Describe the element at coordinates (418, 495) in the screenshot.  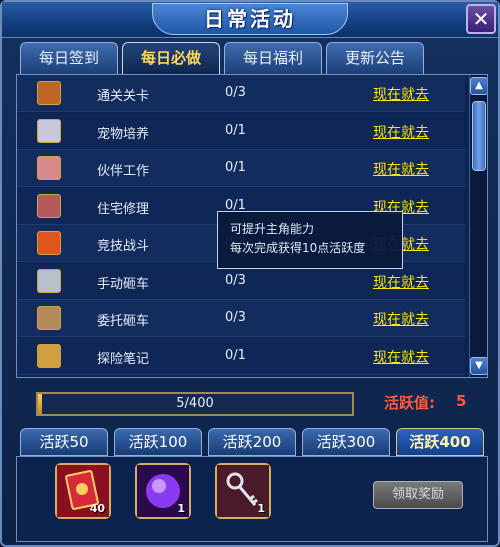
I see `claim-reward-button: 领取奖励` at that location.